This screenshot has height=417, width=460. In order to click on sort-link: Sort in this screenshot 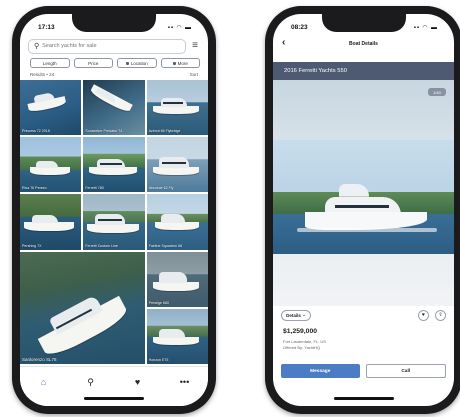, I will do `click(194, 74)`.